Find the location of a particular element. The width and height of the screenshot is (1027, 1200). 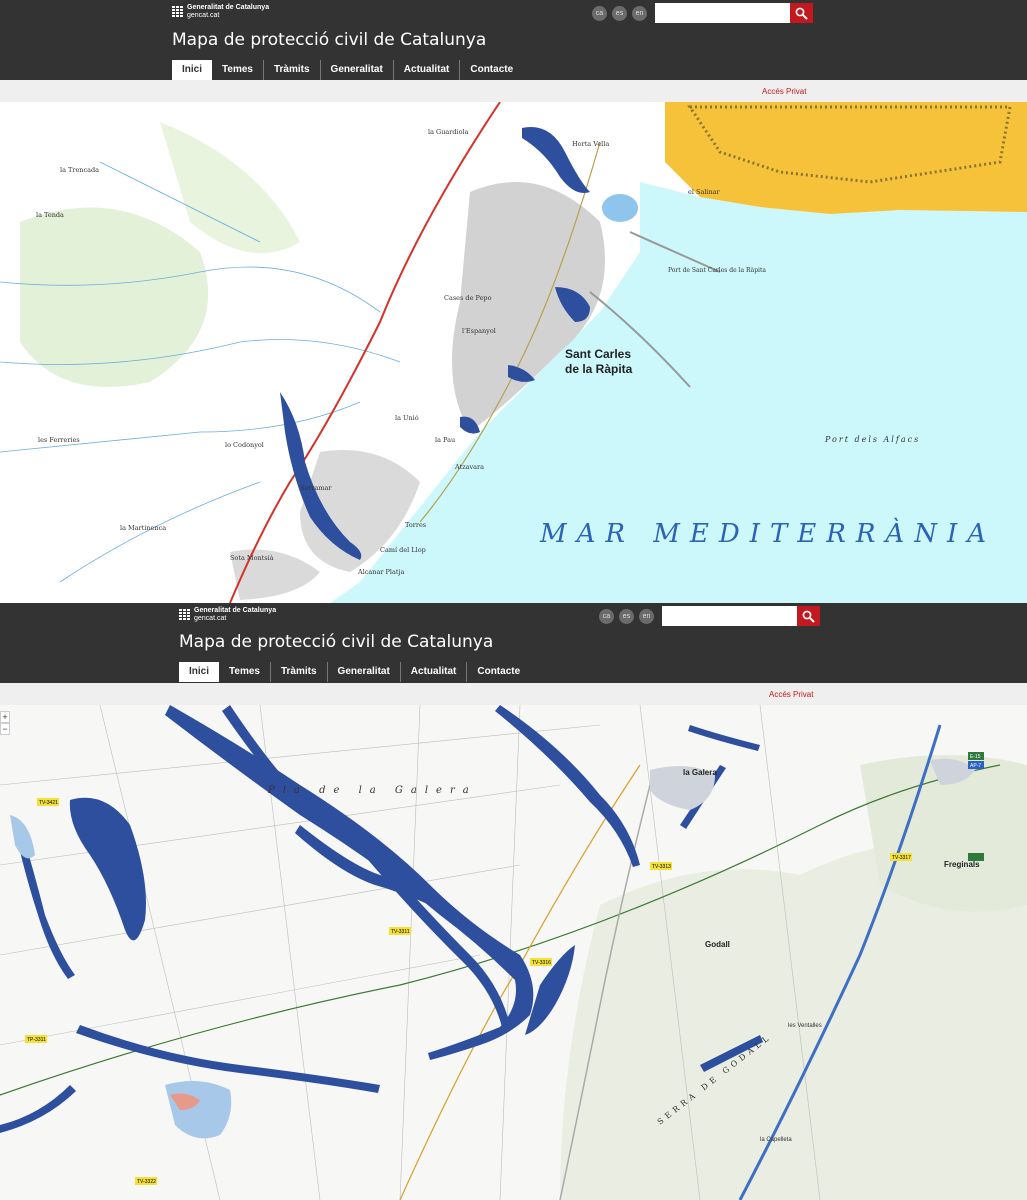

place-label: Sota Montsià is located at coordinates (252, 557).